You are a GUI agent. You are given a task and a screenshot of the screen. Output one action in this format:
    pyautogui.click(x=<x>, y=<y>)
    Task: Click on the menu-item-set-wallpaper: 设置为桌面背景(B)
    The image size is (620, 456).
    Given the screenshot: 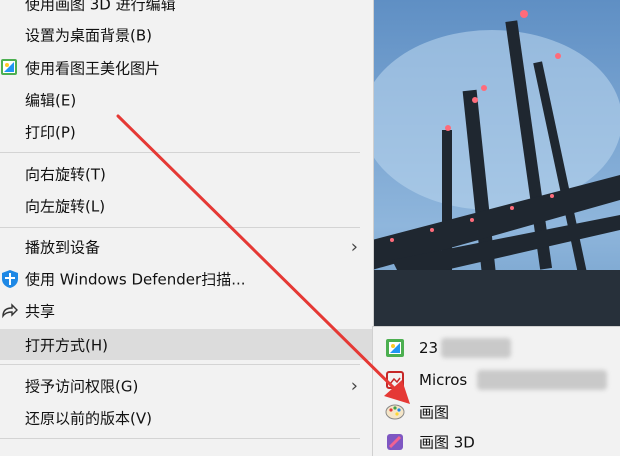 What is the action you would take?
    pyautogui.click(x=186, y=34)
    